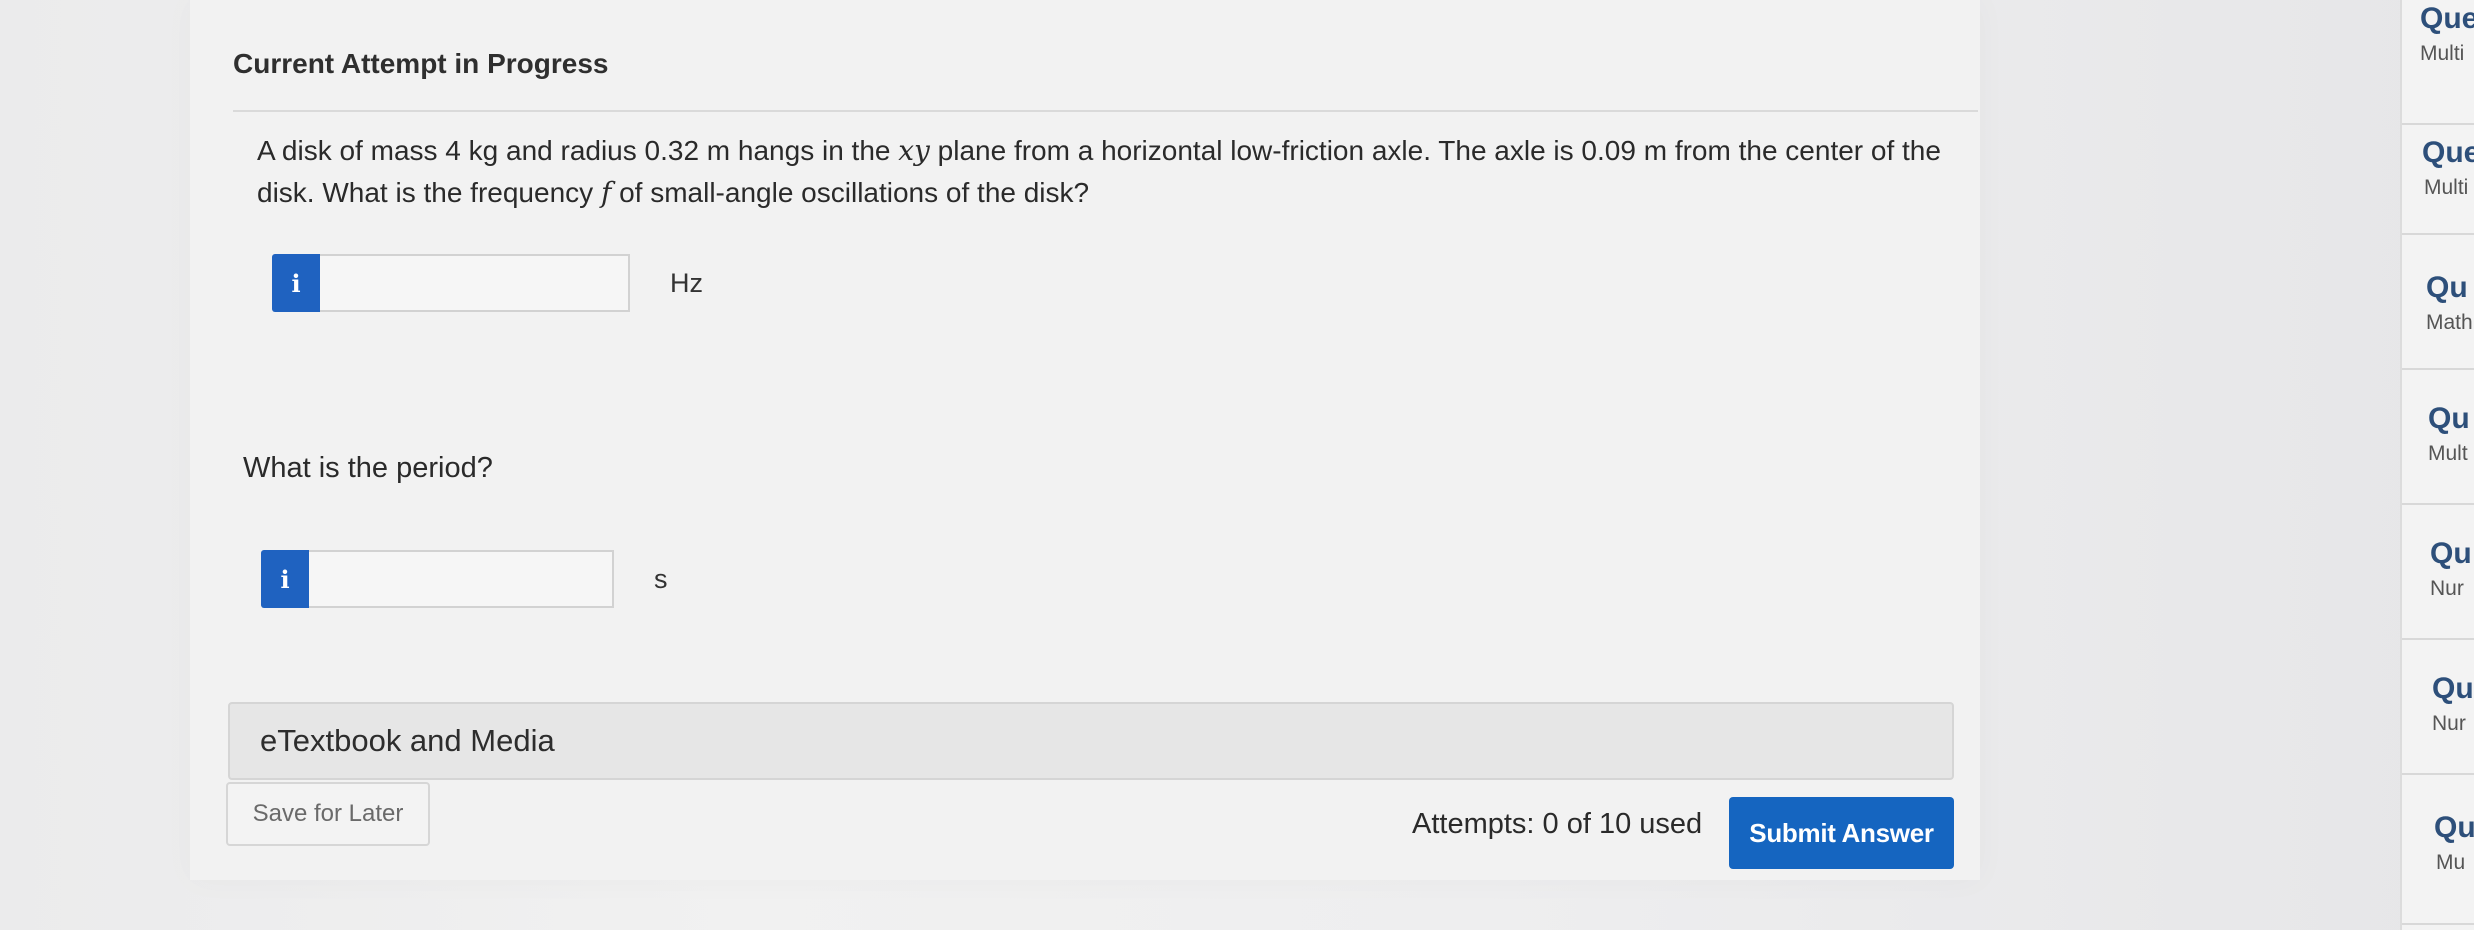  What do you see at coordinates (1557, 824) in the screenshot?
I see `attempts-counter: Attempts: 0 of 10 used` at bounding box center [1557, 824].